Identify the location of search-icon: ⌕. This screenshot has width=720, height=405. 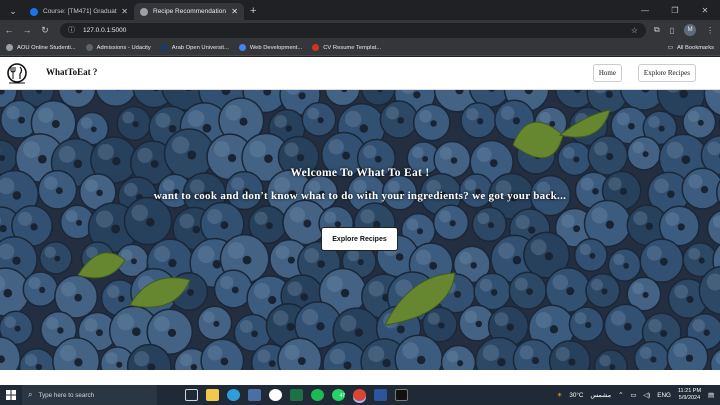
(30, 394).